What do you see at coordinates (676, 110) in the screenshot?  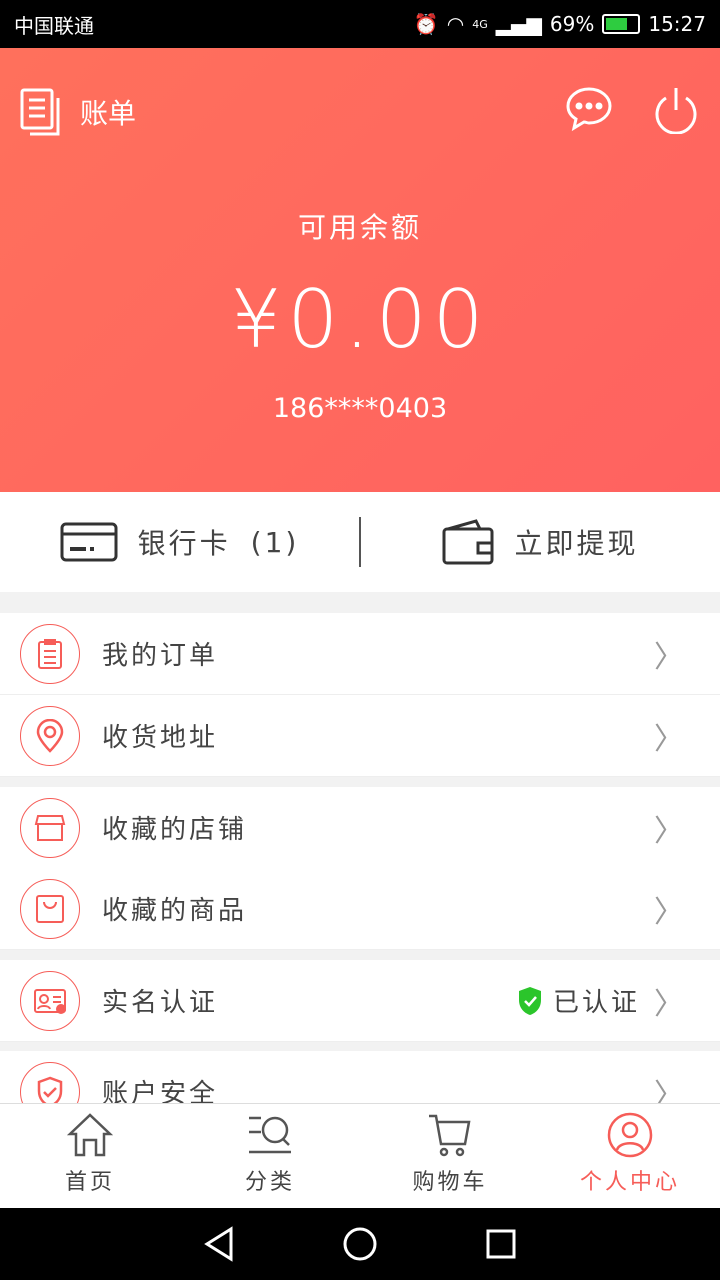 I see `power-icon` at bounding box center [676, 110].